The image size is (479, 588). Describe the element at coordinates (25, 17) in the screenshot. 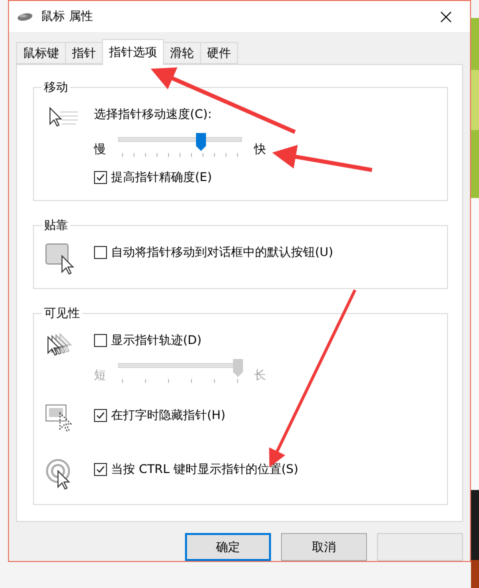

I see `mouse-icon` at that location.